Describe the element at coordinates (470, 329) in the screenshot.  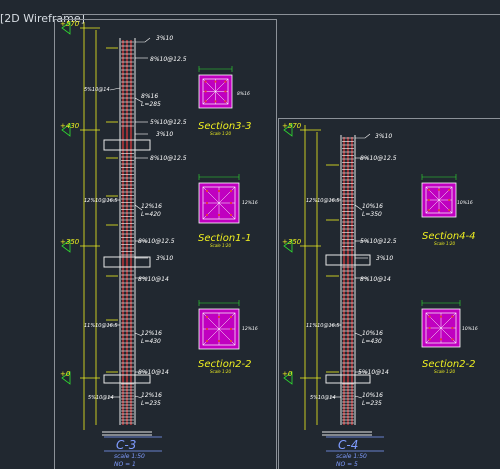
I see `c4-section-2-2-bars: 10%16` at that location.